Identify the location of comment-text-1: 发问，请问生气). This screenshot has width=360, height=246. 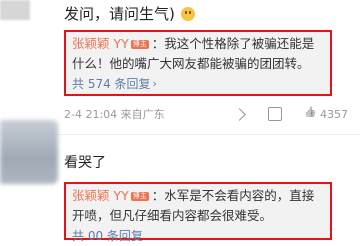
(129, 13).